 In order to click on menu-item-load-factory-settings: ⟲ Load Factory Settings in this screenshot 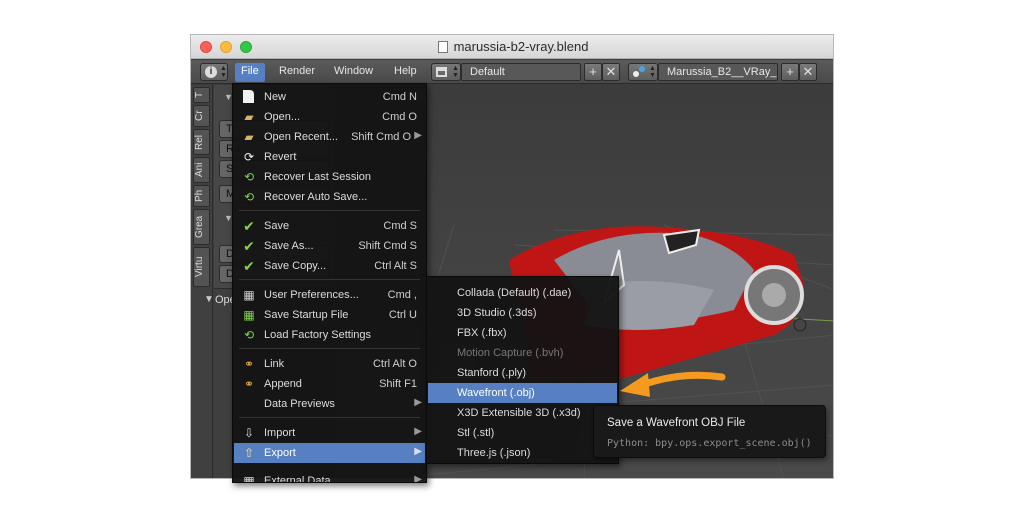, I will do `click(329, 335)`.